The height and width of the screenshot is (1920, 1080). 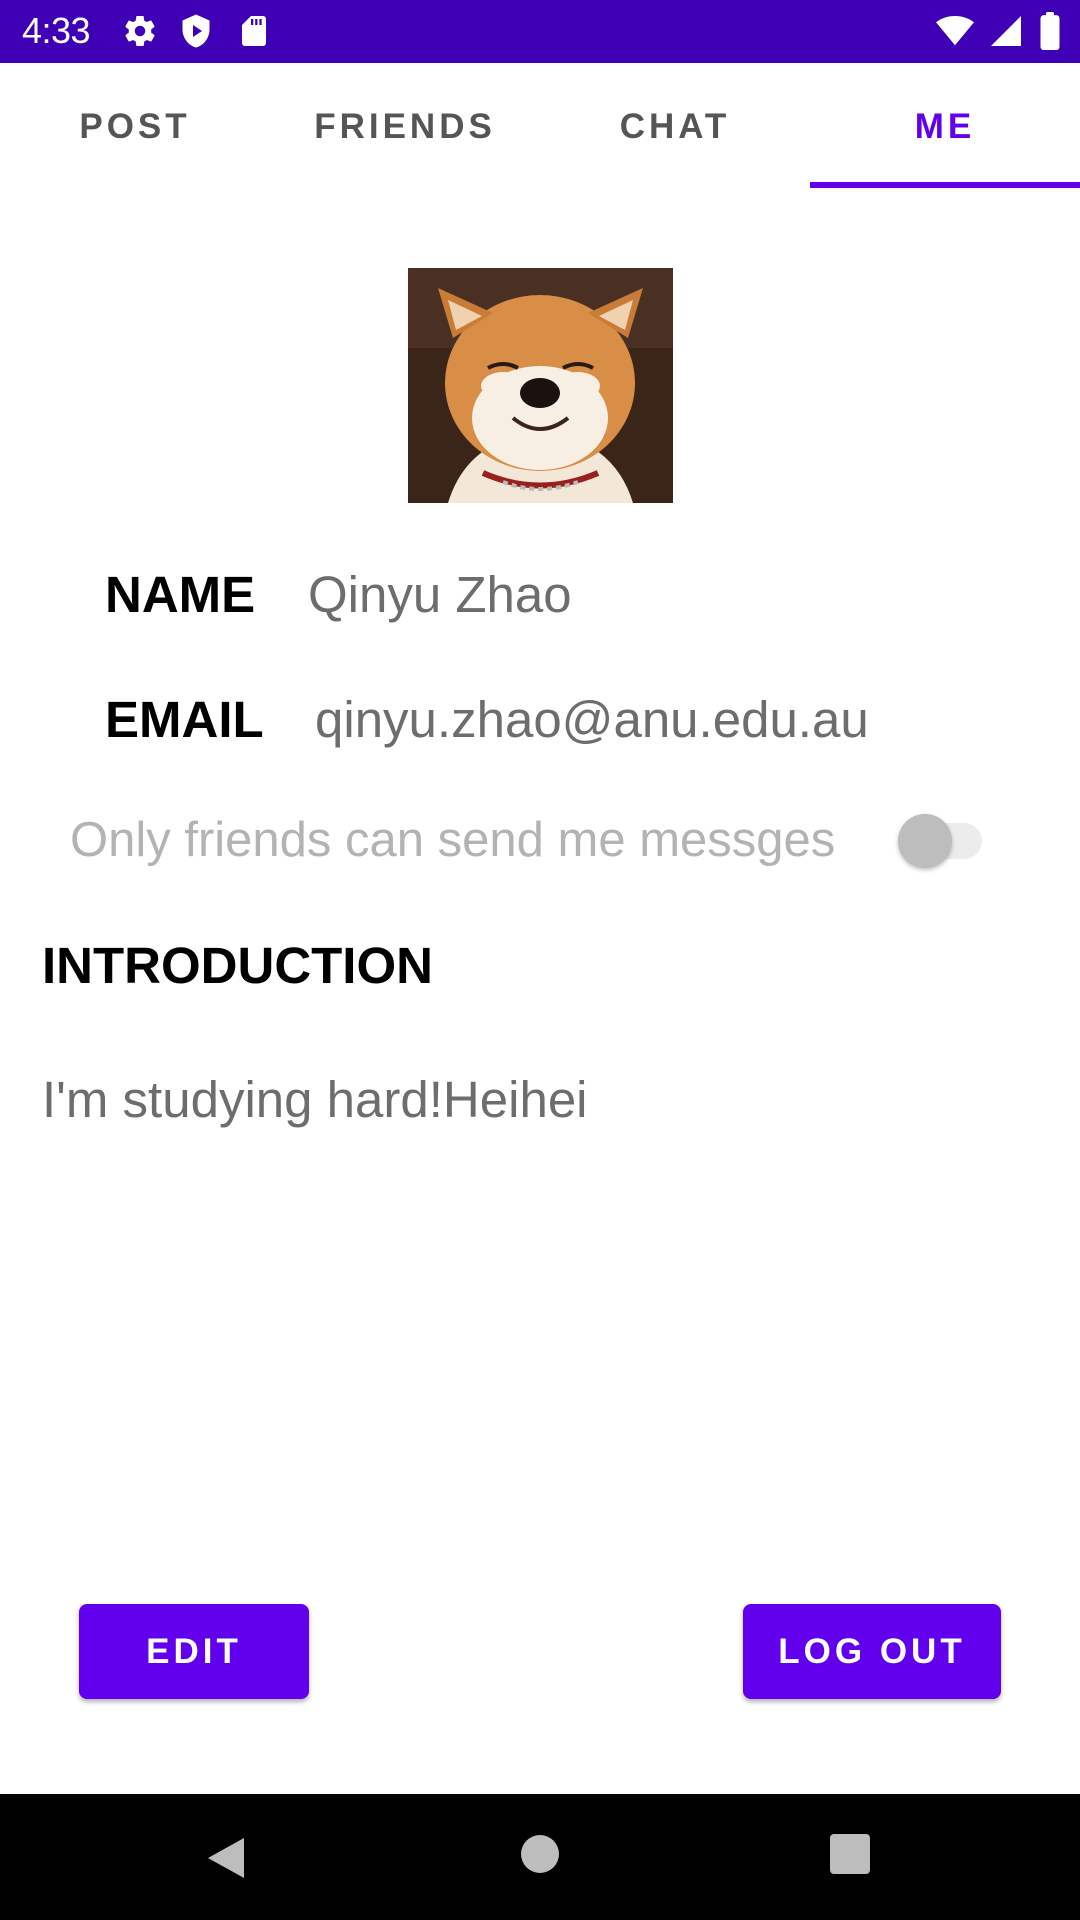 I want to click on shield-play-icon, so click(x=196, y=31).